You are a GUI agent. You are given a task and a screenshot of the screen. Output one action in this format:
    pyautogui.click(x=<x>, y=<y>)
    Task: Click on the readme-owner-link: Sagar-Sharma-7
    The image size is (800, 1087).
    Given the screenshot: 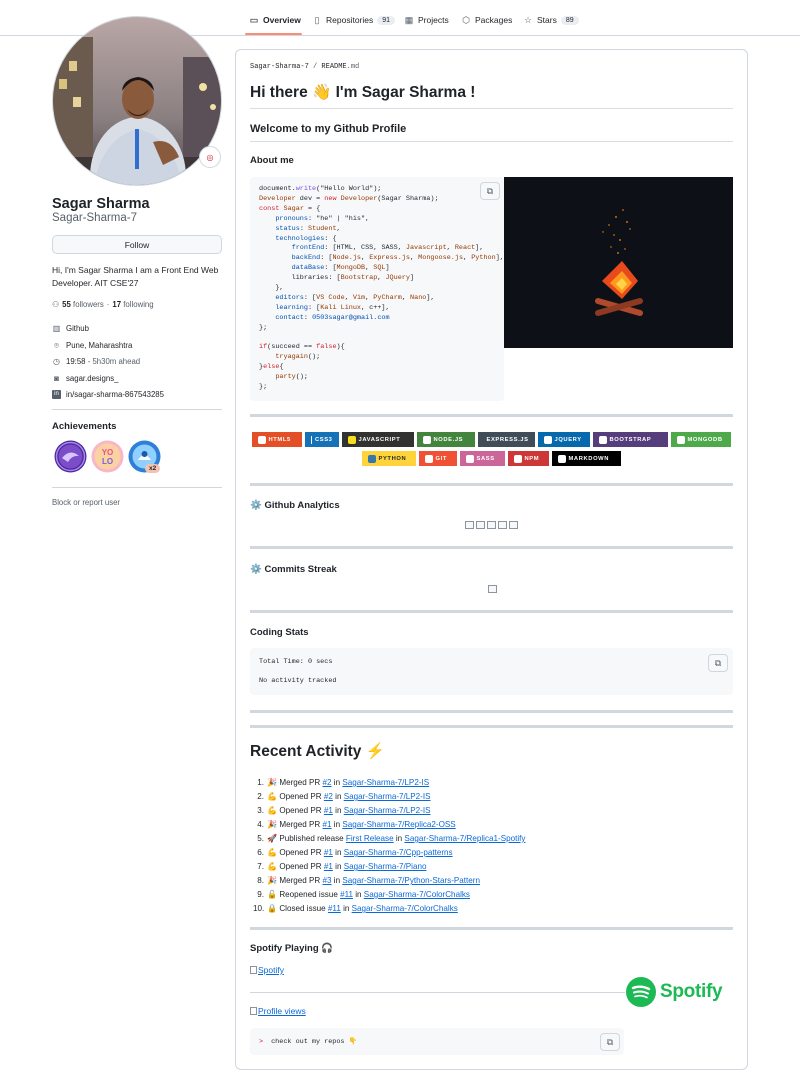 What is the action you would take?
    pyautogui.click(x=279, y=67)
    